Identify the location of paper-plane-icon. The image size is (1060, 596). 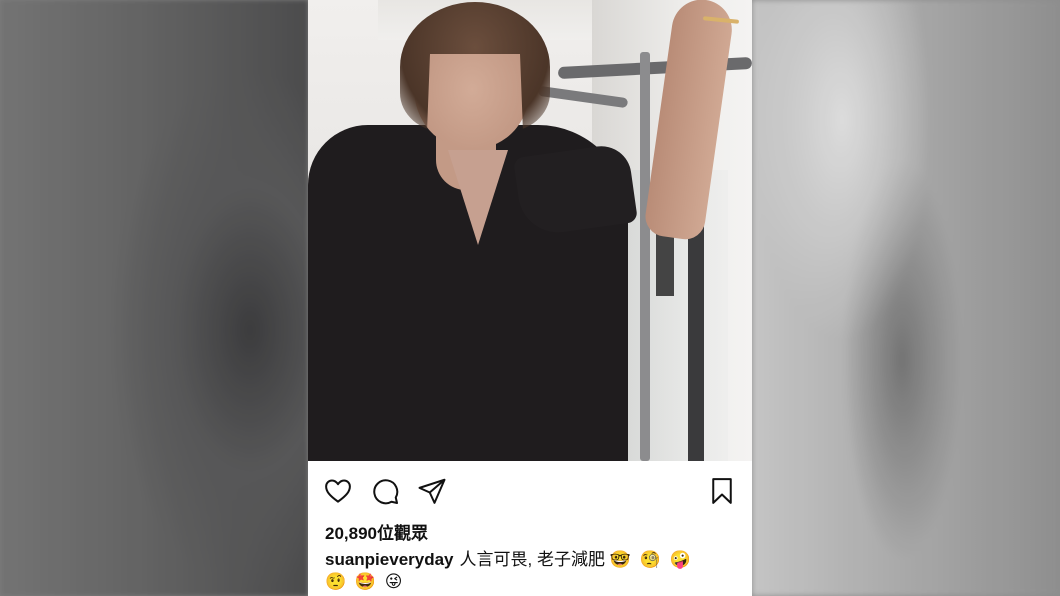
(432, 491).